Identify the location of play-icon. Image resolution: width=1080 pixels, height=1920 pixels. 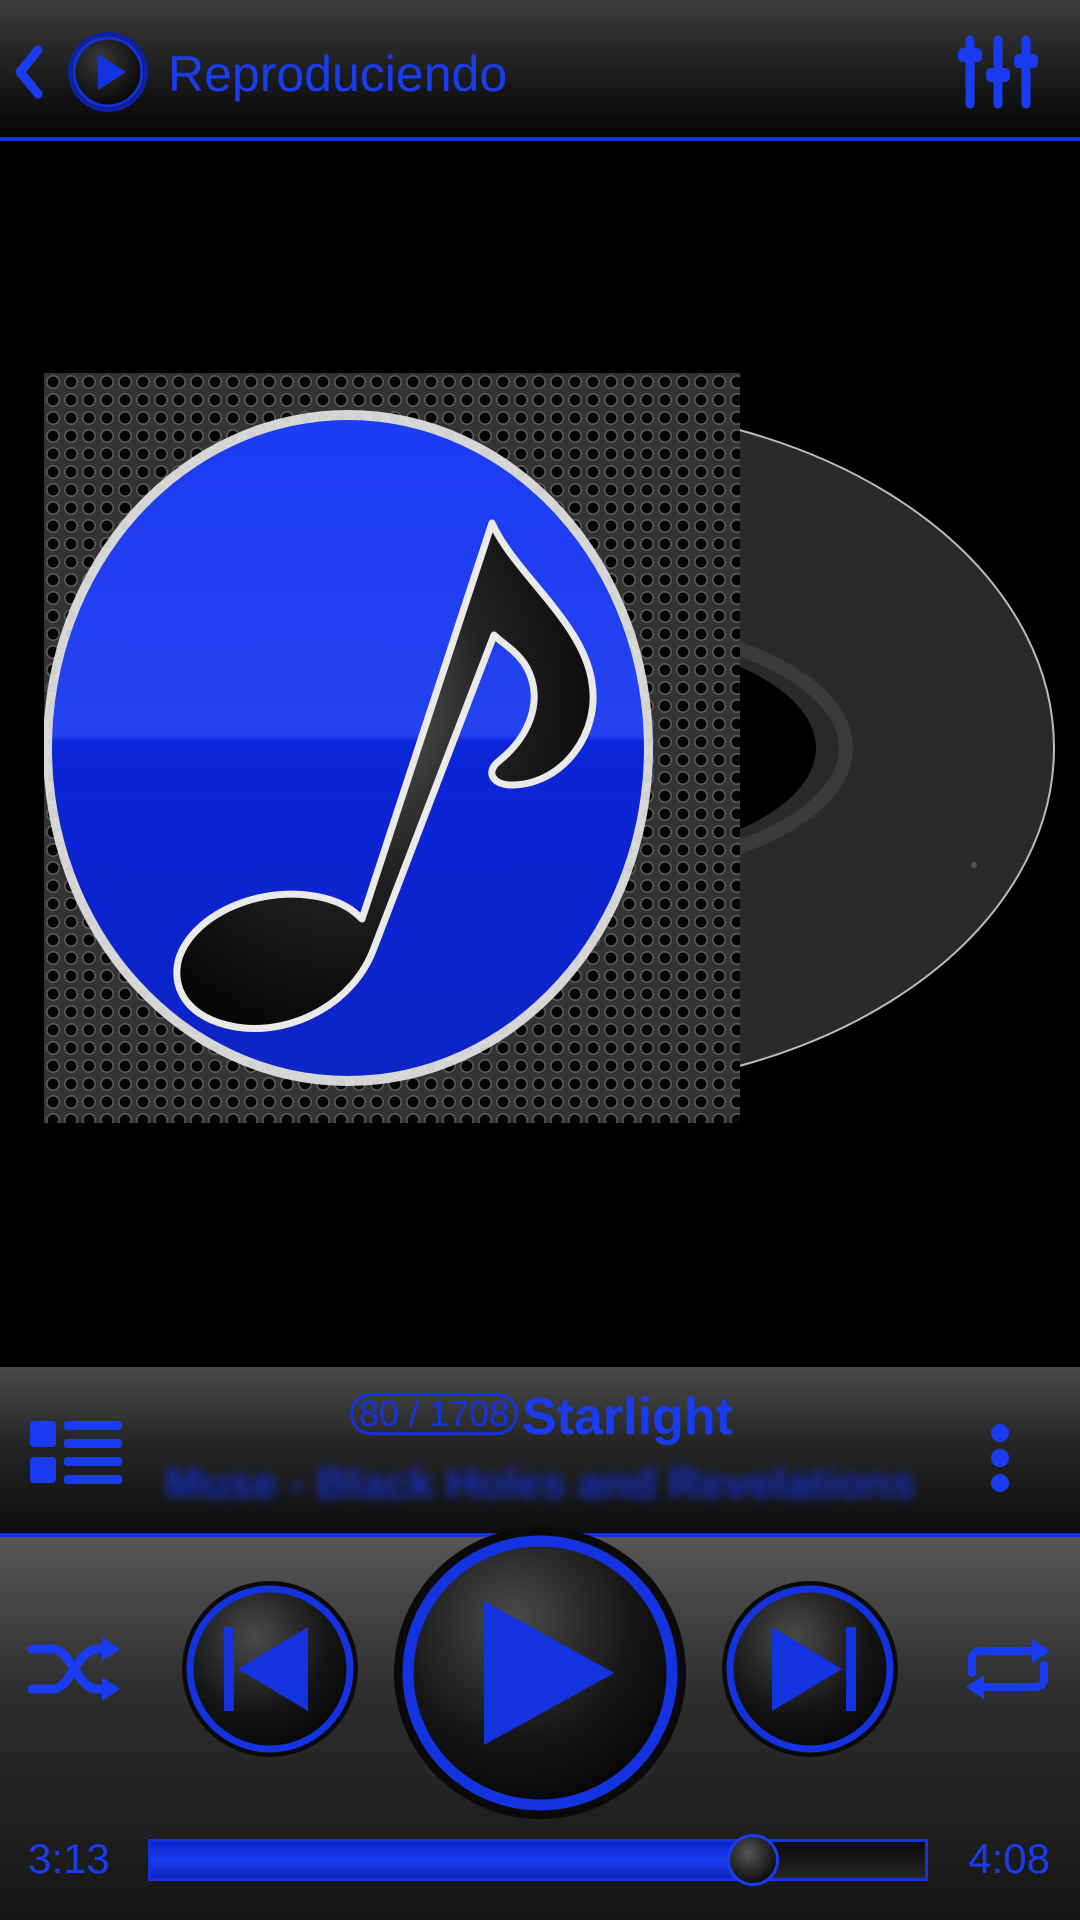
(540, 1673).